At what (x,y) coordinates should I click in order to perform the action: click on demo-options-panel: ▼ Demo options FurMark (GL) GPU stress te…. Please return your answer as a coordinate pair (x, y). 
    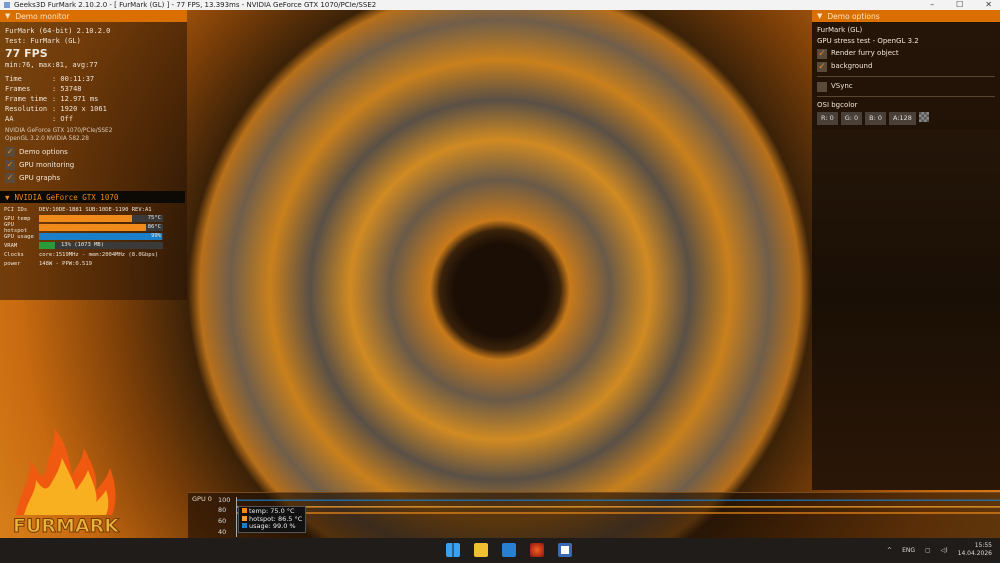
    Looking at the image, I should click on (906, 70).